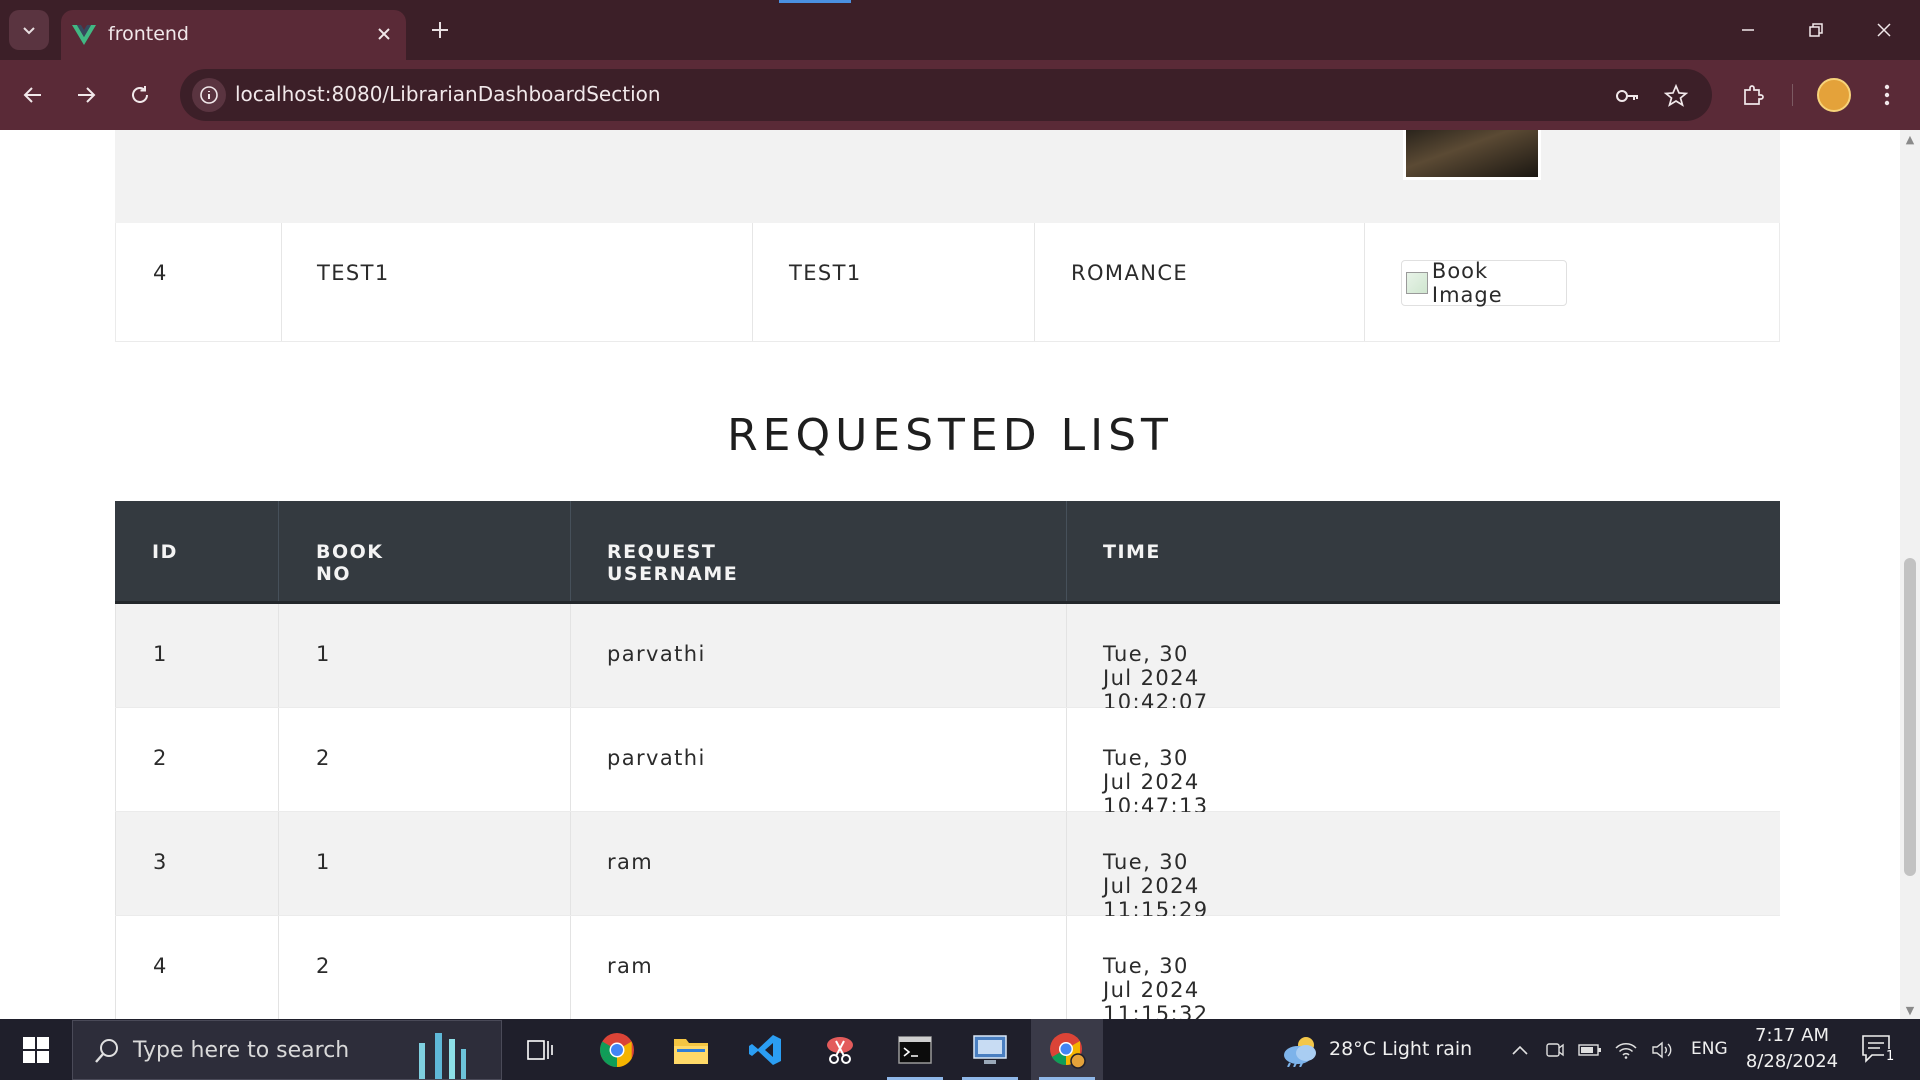  I want to click on start-button, so click(36, 1050).